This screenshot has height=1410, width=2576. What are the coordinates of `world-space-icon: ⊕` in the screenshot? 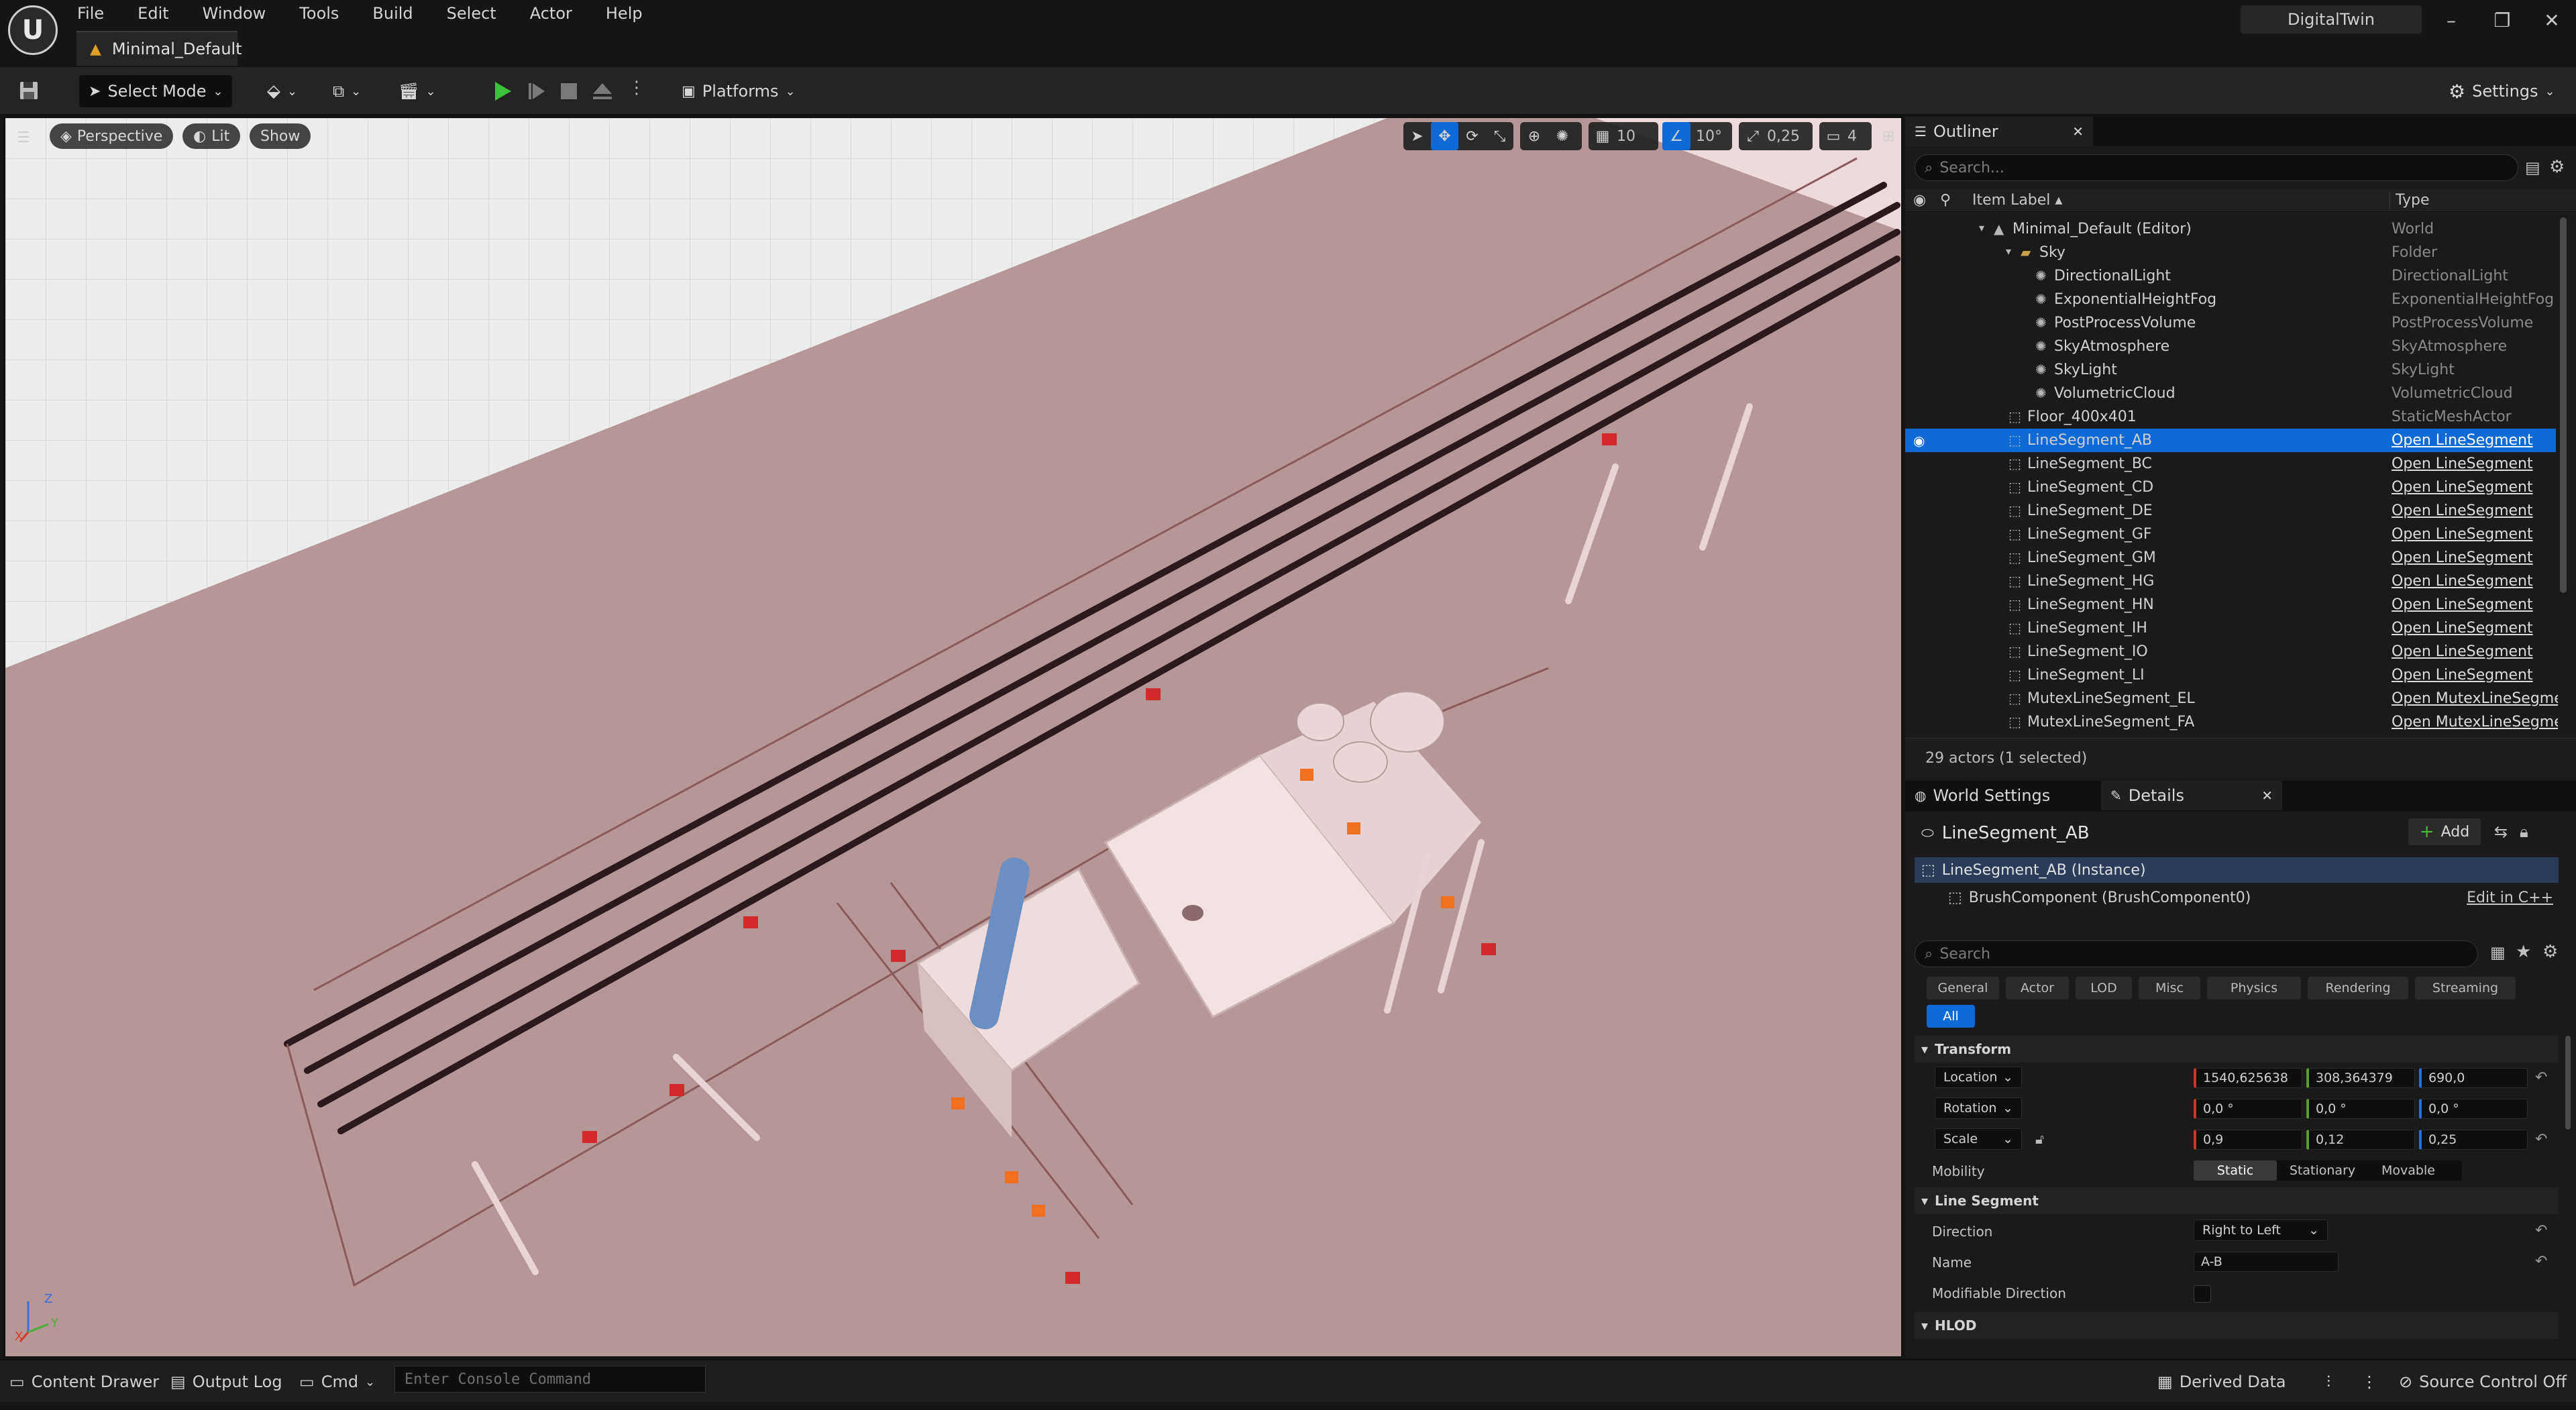 It's located at (1534, 136).